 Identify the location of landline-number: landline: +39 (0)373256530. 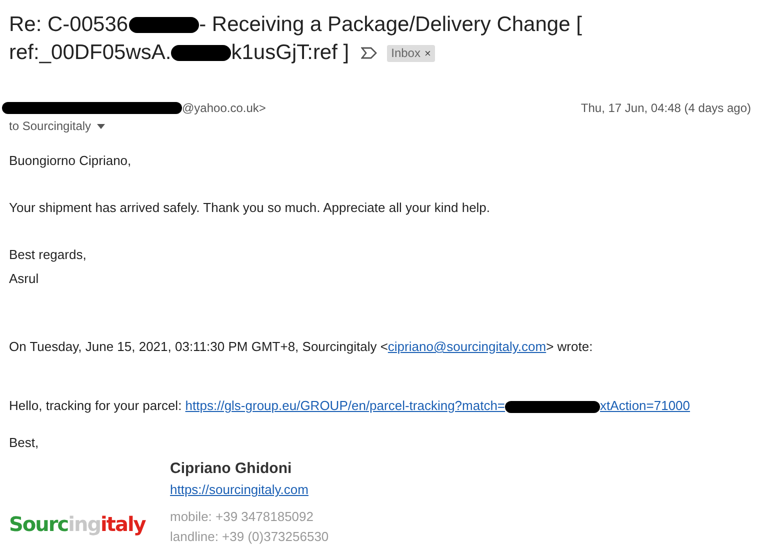
(249, 536).